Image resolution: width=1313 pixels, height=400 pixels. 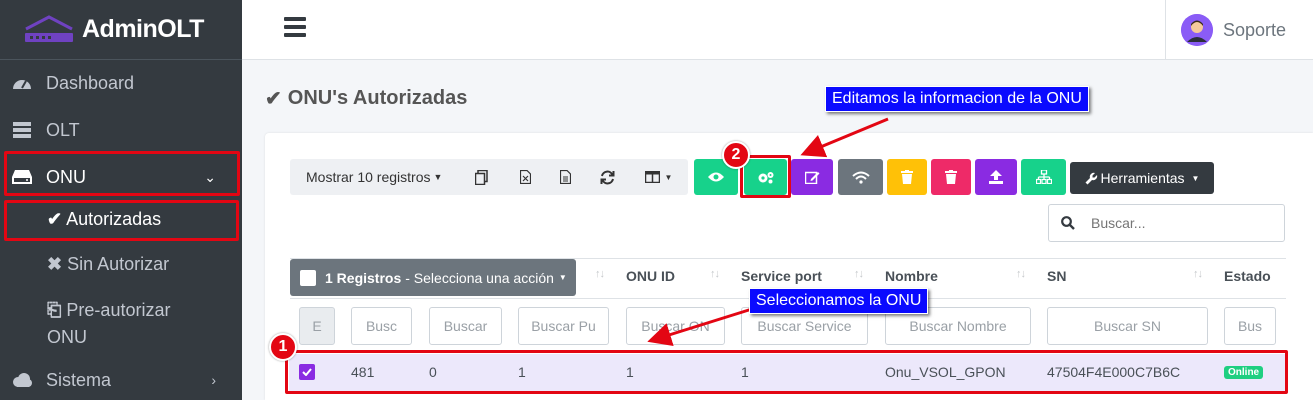 I want to click on avatar, so click(x=1197, y=30).